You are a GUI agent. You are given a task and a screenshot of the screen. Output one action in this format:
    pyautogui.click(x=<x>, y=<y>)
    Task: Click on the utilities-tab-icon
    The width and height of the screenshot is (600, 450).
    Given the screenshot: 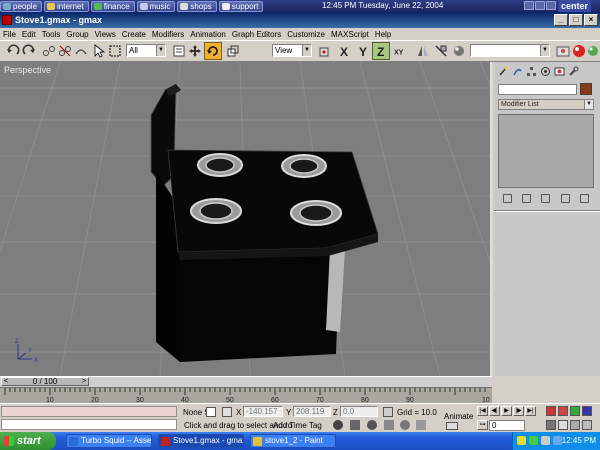 What is the action you would take?
    pyautogui.click(x=573, y=71)
    